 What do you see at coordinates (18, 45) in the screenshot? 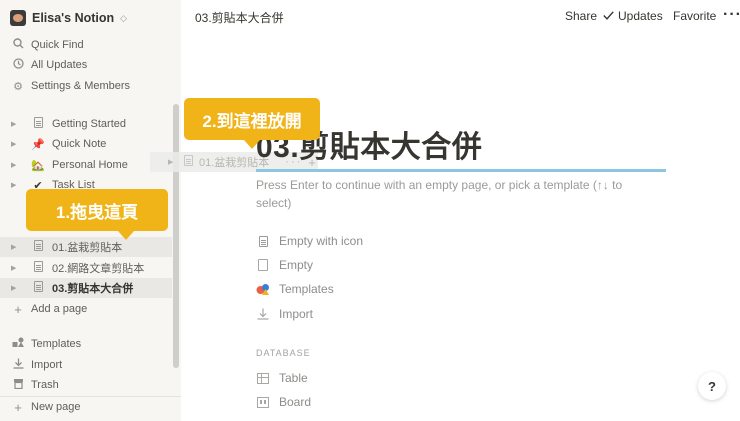
I see `search-icon` at bounding box center [18, 45].